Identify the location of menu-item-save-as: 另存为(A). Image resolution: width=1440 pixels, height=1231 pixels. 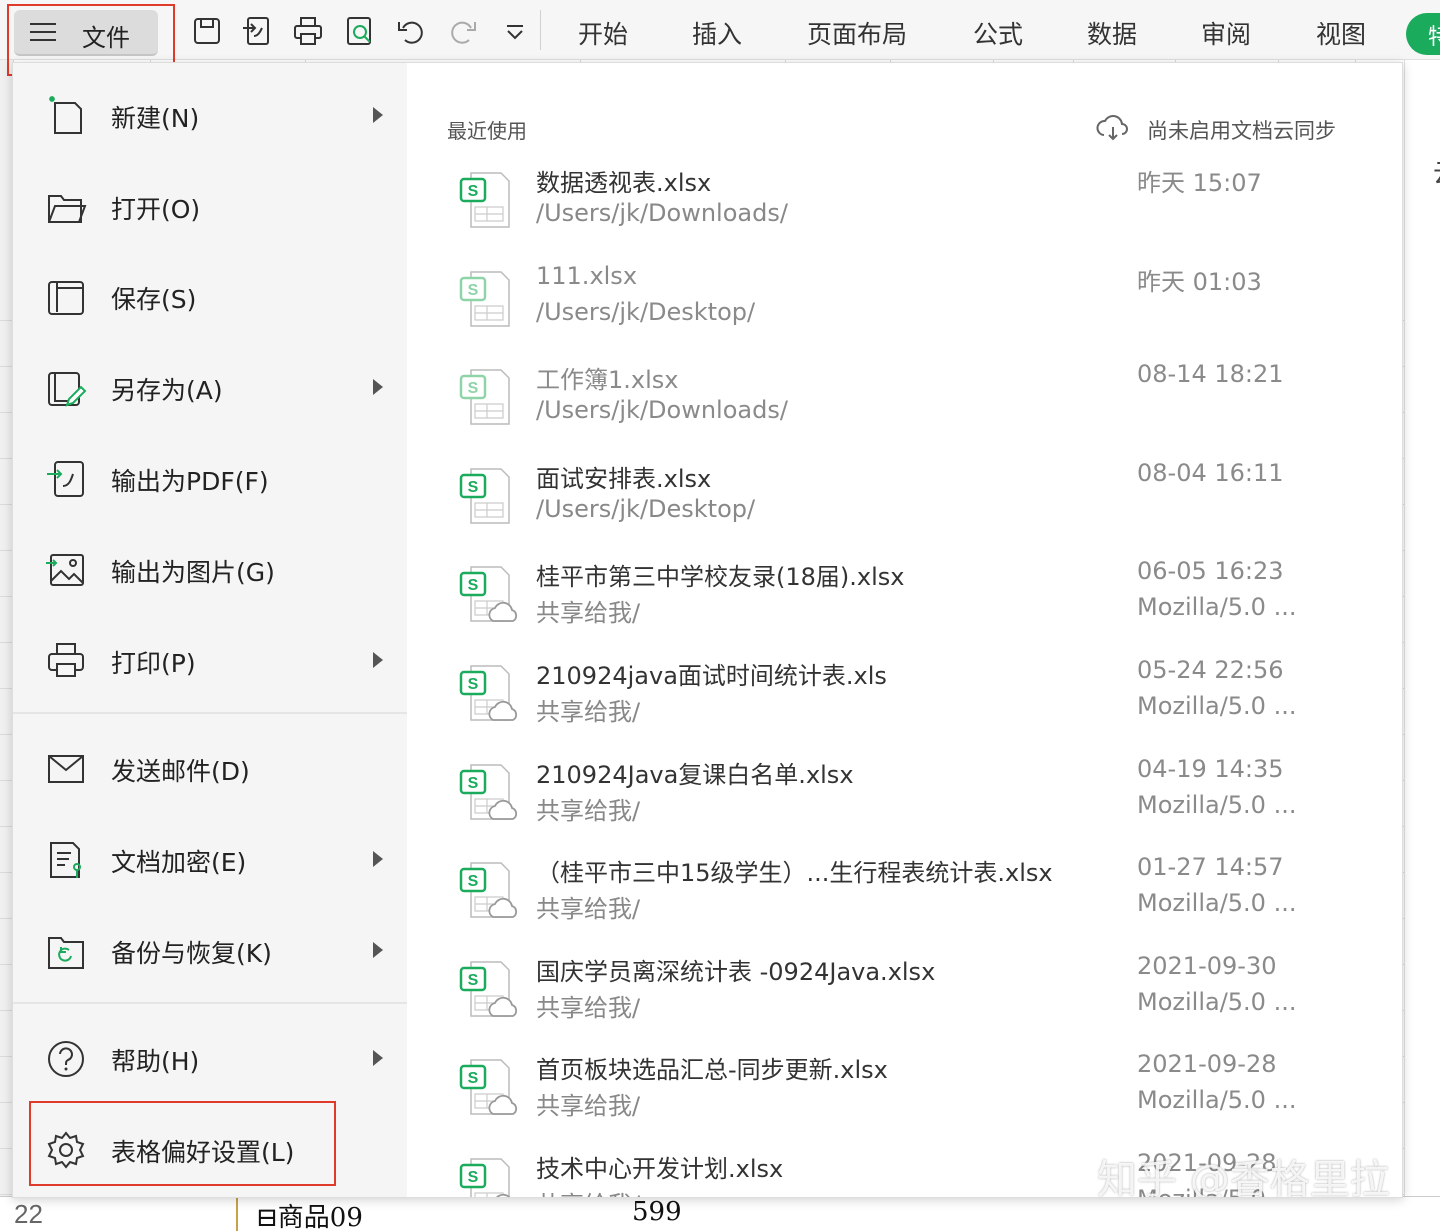
(210, 387).